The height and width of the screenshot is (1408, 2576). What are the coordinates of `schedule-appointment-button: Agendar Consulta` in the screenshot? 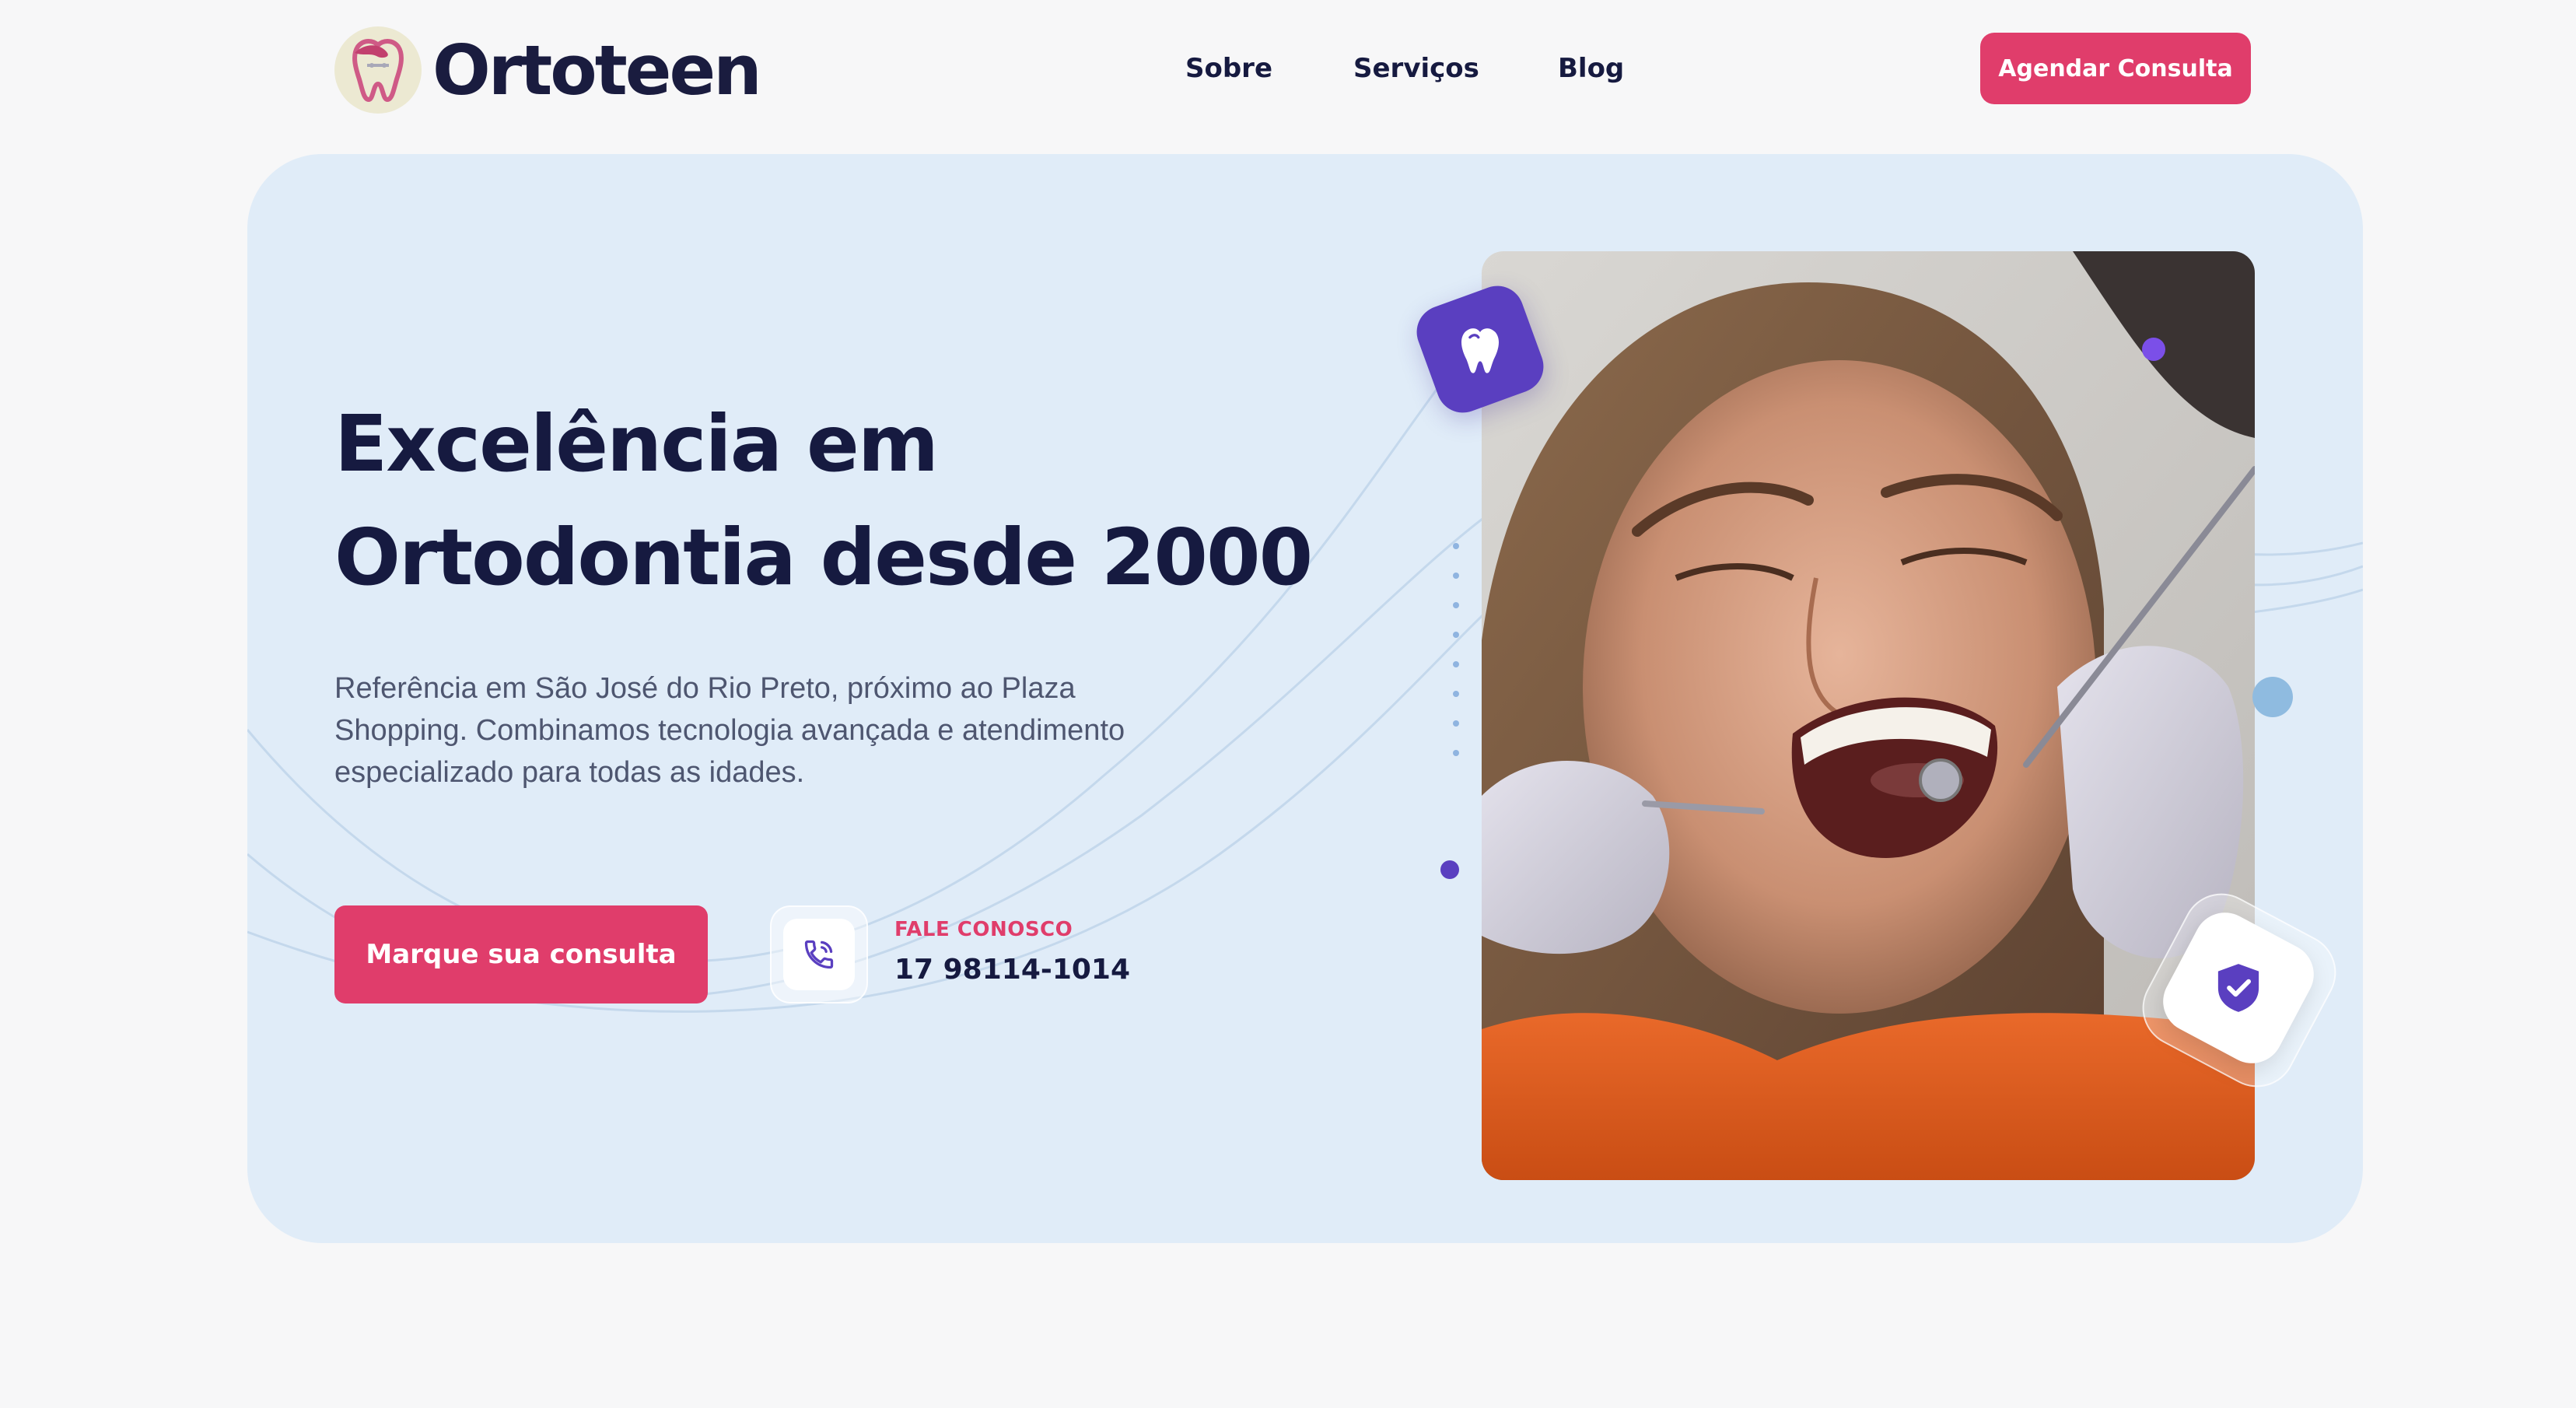 It's located at (2115, 68).